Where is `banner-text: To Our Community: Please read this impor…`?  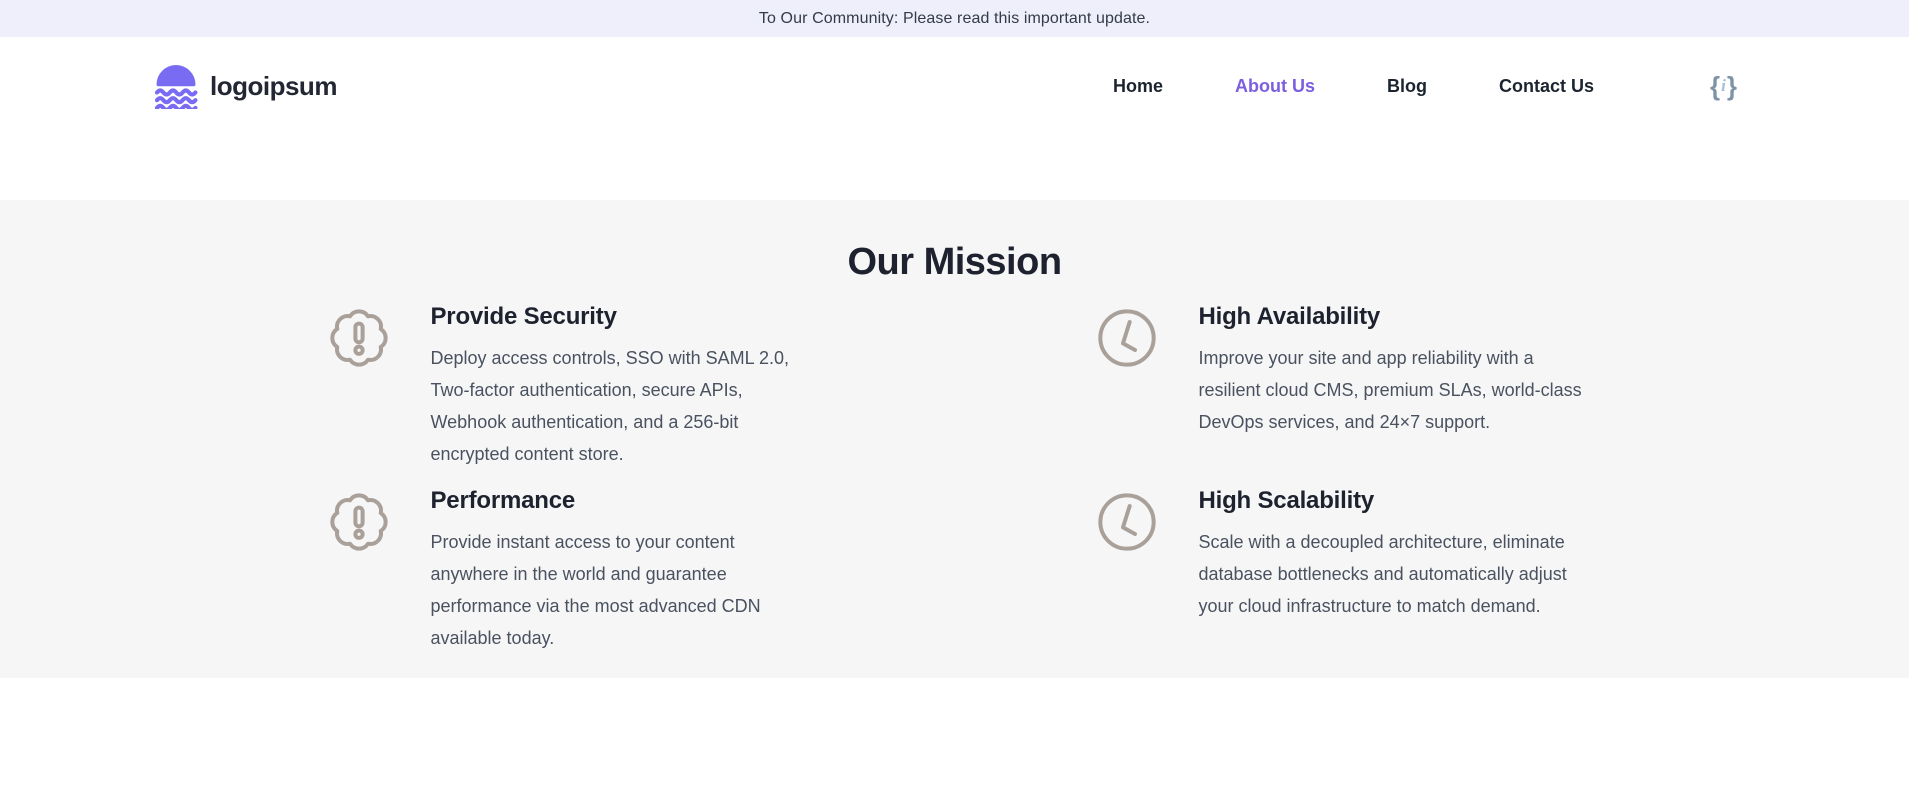 banner-text: To Our Community: Please read this impor… is located at coordinates (954, 18).